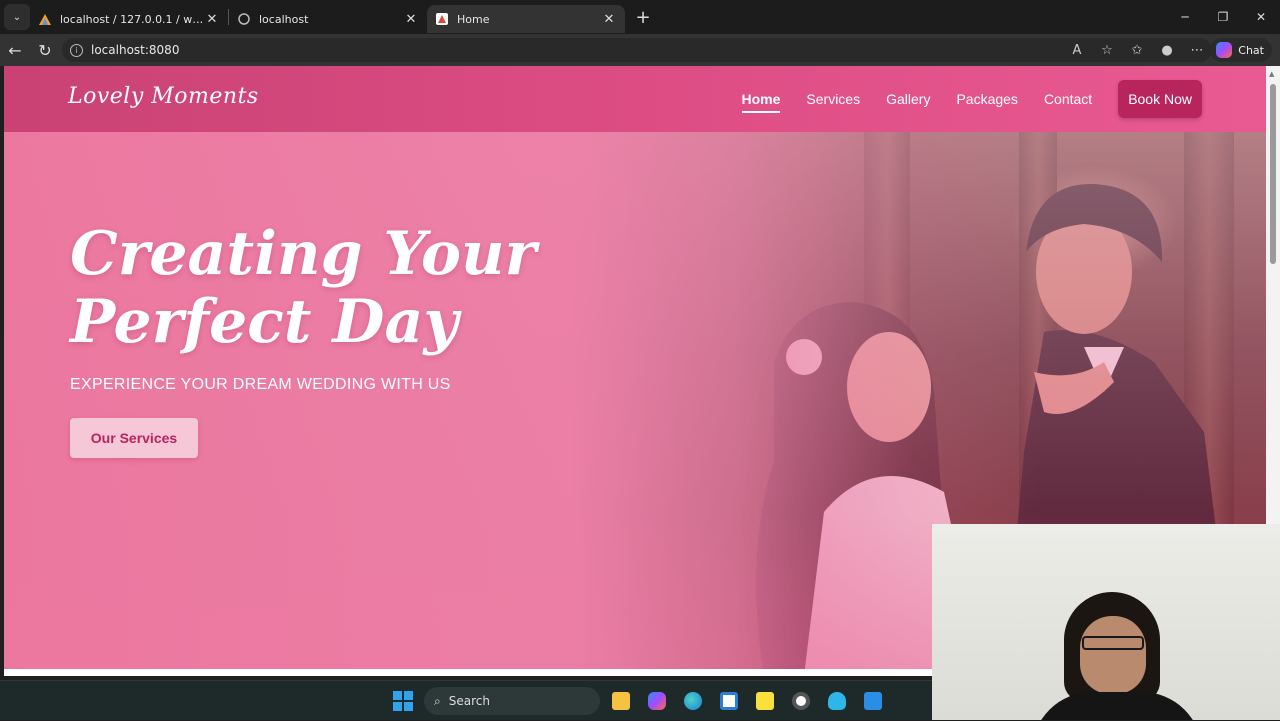 The image size is (1280, 721). Describe the element at coordinates (729, 701) in the screenshot. I see `store-icon` at that location.